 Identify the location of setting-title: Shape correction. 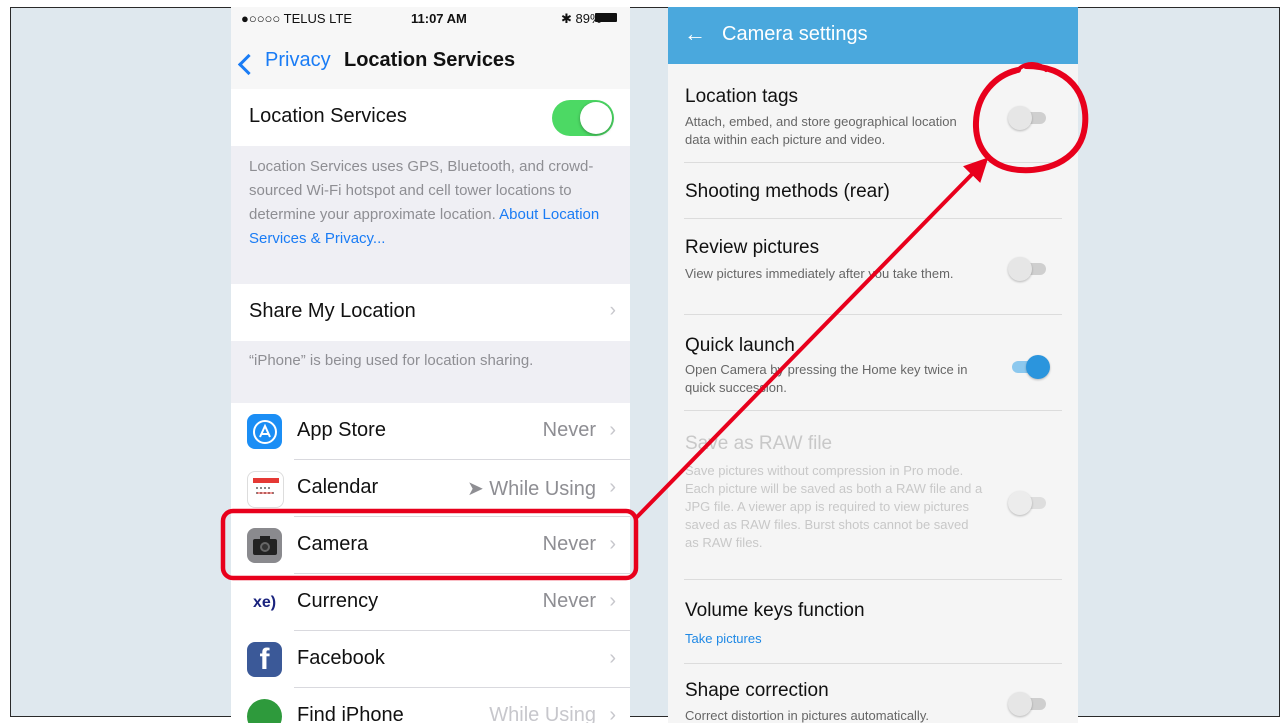
(757, 690).